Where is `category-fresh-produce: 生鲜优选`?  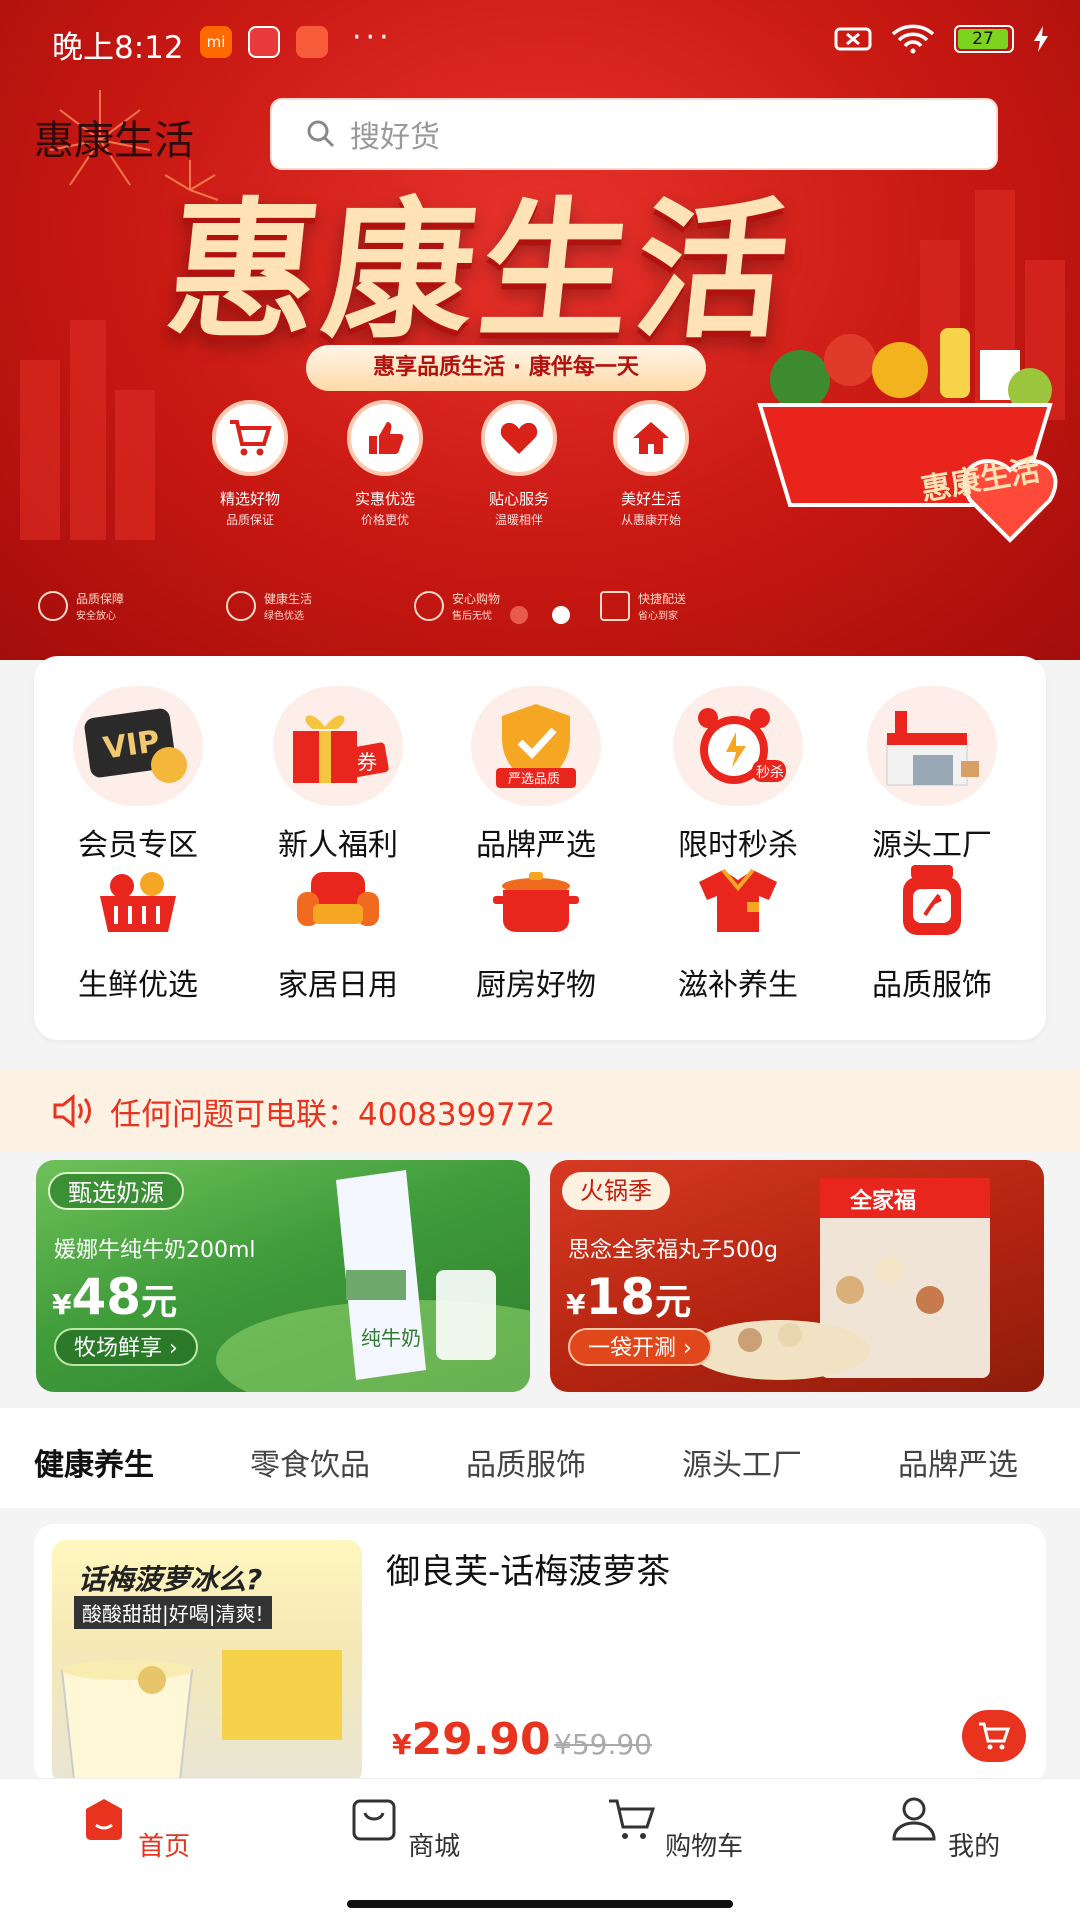
category-fresh-produce: 生鲜优选 is located at coordinates (138, 930).